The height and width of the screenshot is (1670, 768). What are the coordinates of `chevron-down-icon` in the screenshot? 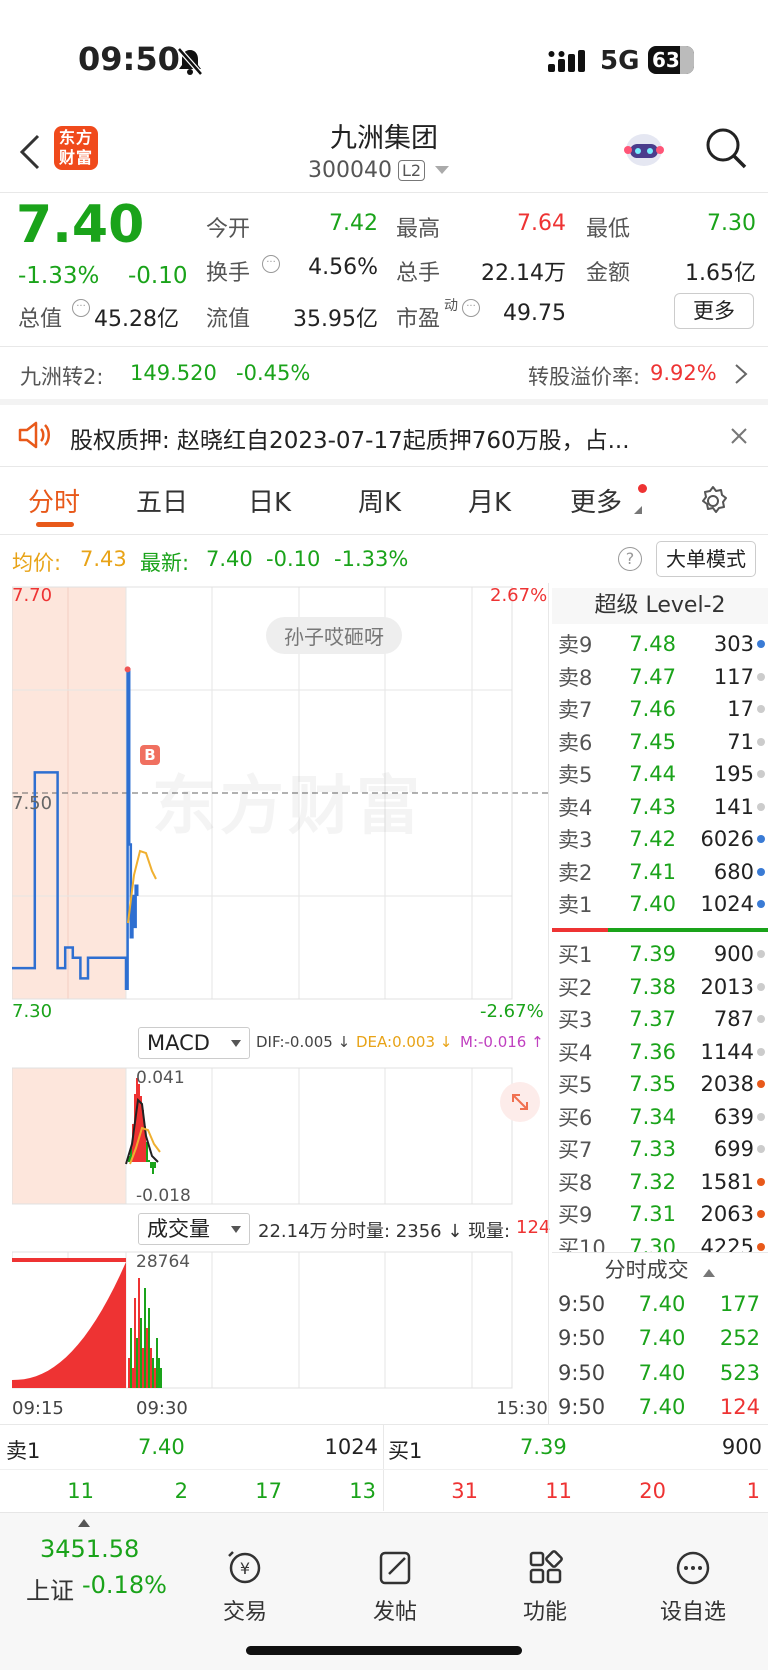 It's located at (236, 1043).